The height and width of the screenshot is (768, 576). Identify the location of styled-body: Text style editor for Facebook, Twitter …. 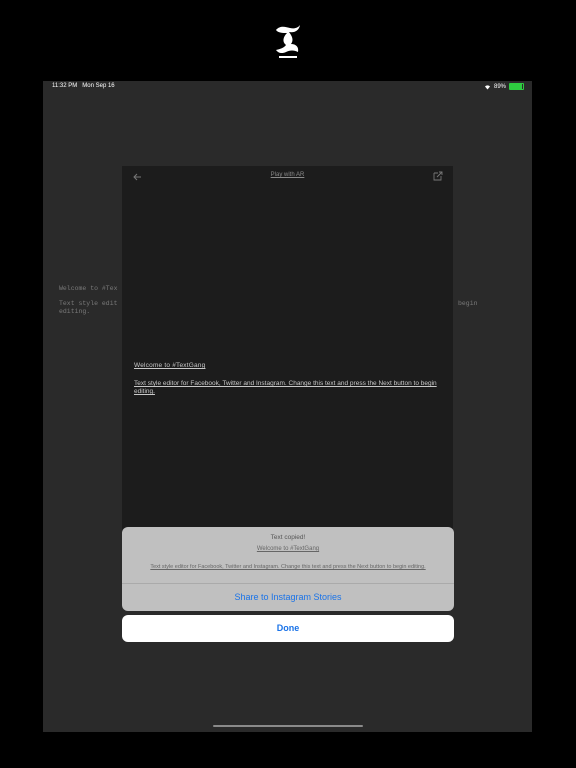
(286, 388).